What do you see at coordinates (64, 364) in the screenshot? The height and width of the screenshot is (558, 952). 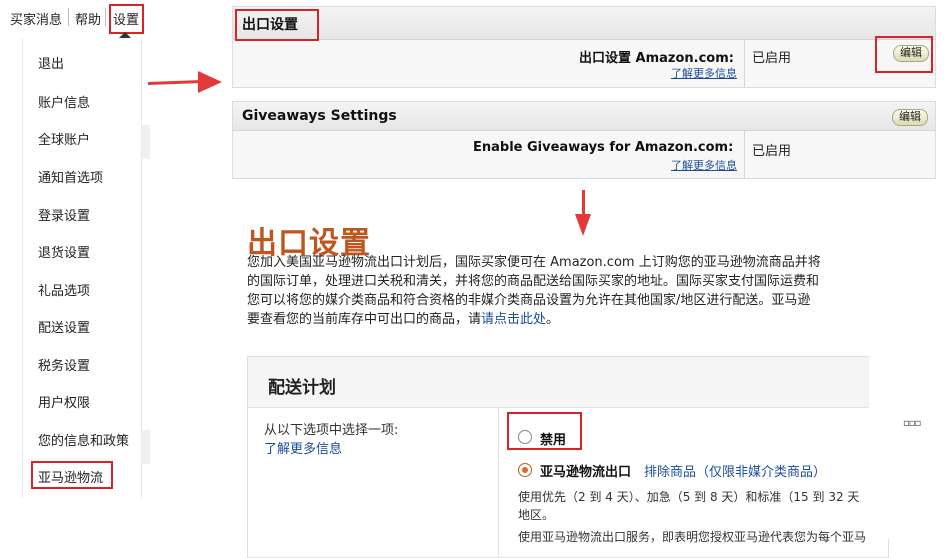 I see `menu-item-tax-settings: 税务设置` at bounding box center [64, 364].